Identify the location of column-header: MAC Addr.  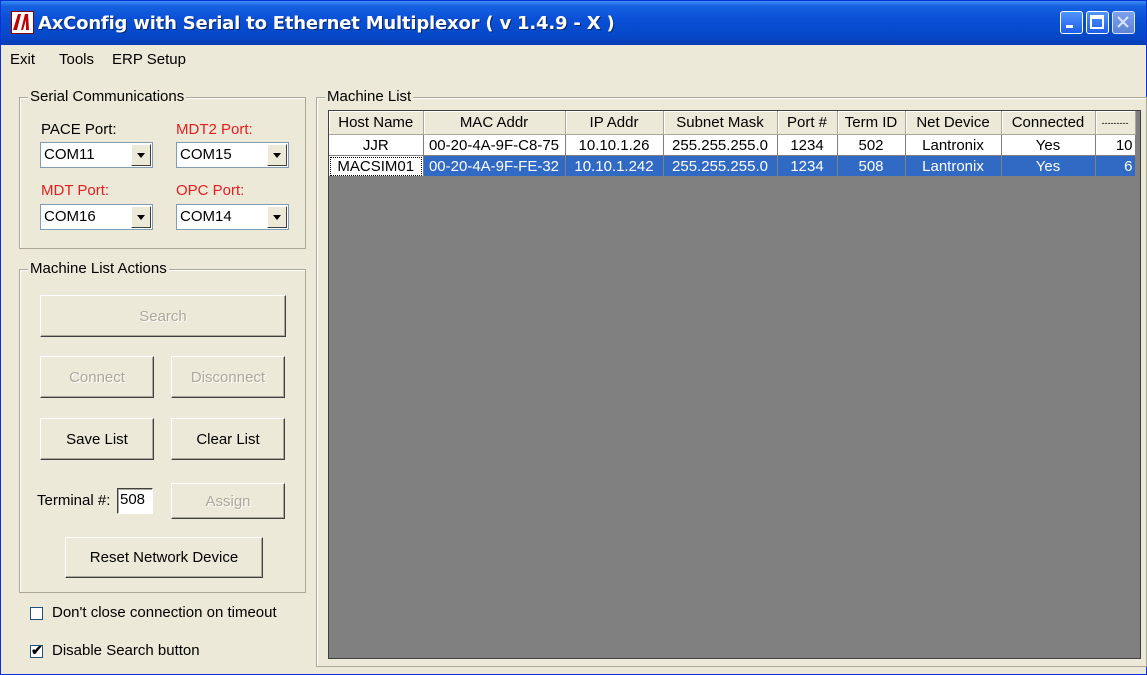
(494, 123).